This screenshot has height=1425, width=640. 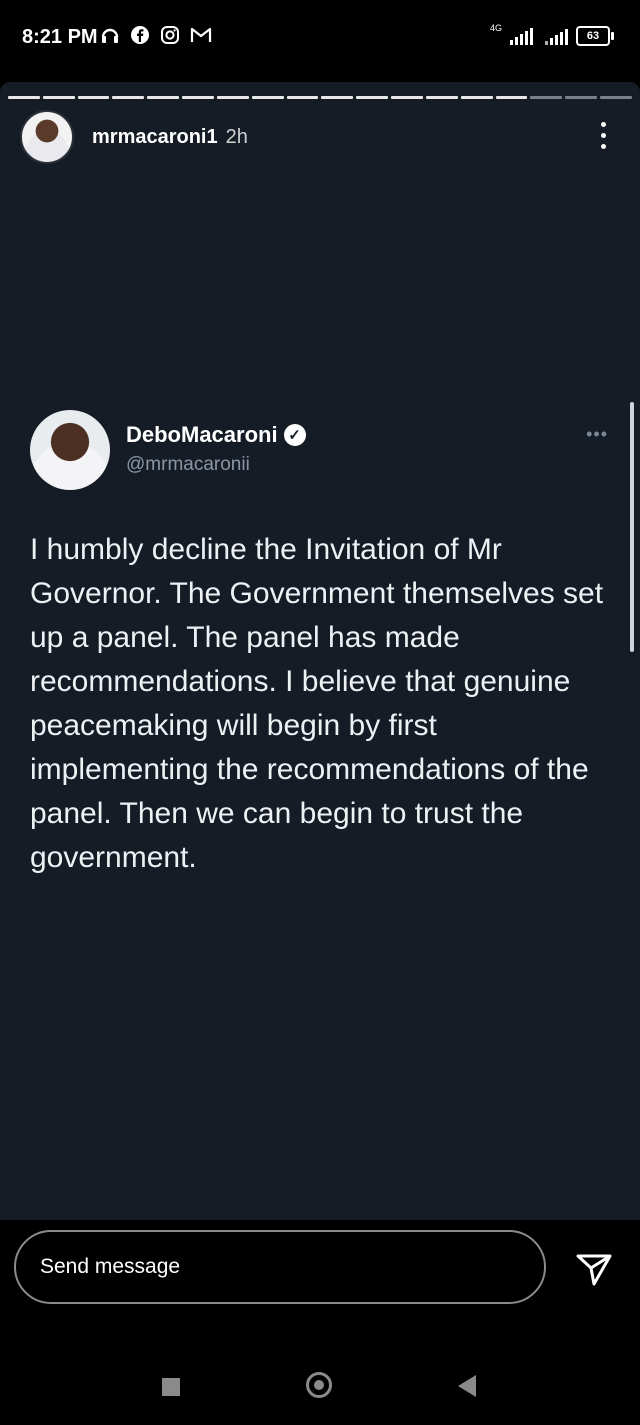 I want to click on send-icon, so click(x=594, y=1268).